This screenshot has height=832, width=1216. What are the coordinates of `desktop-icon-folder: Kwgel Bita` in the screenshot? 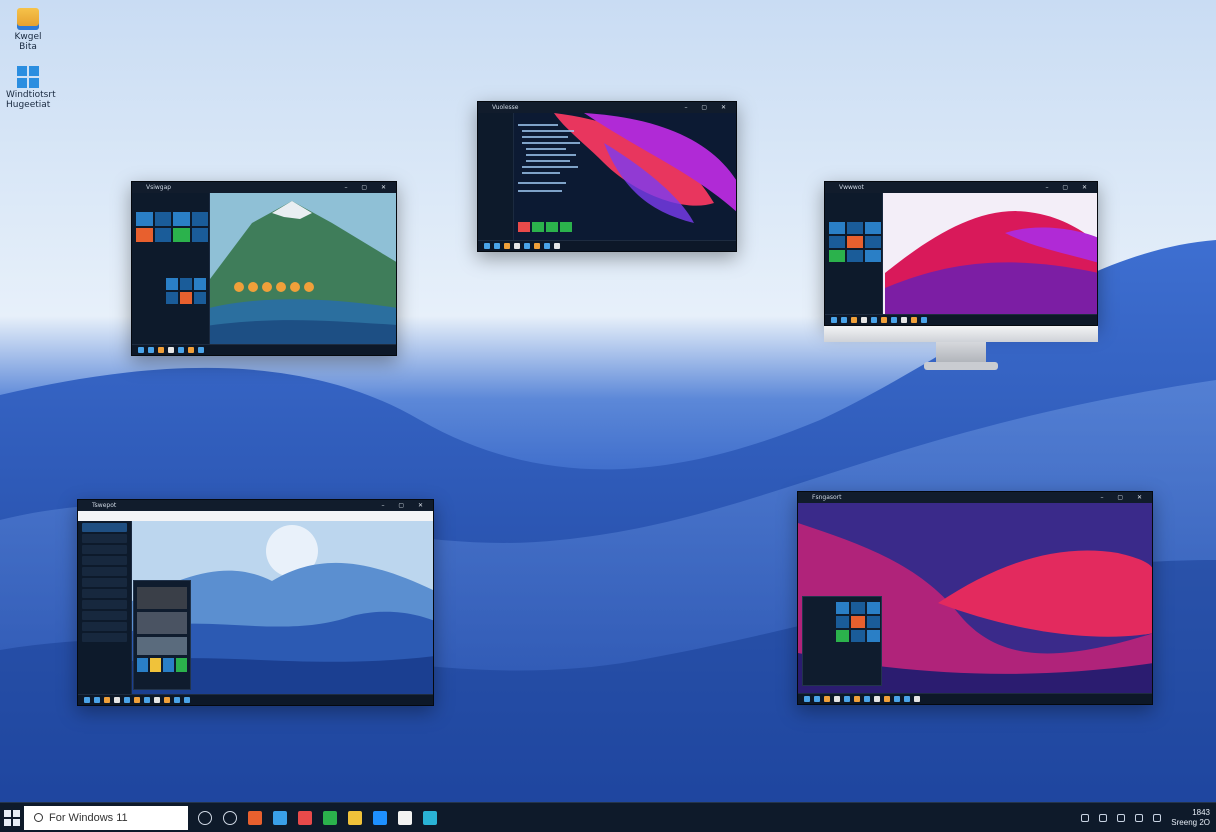 It's located at (28, 30).